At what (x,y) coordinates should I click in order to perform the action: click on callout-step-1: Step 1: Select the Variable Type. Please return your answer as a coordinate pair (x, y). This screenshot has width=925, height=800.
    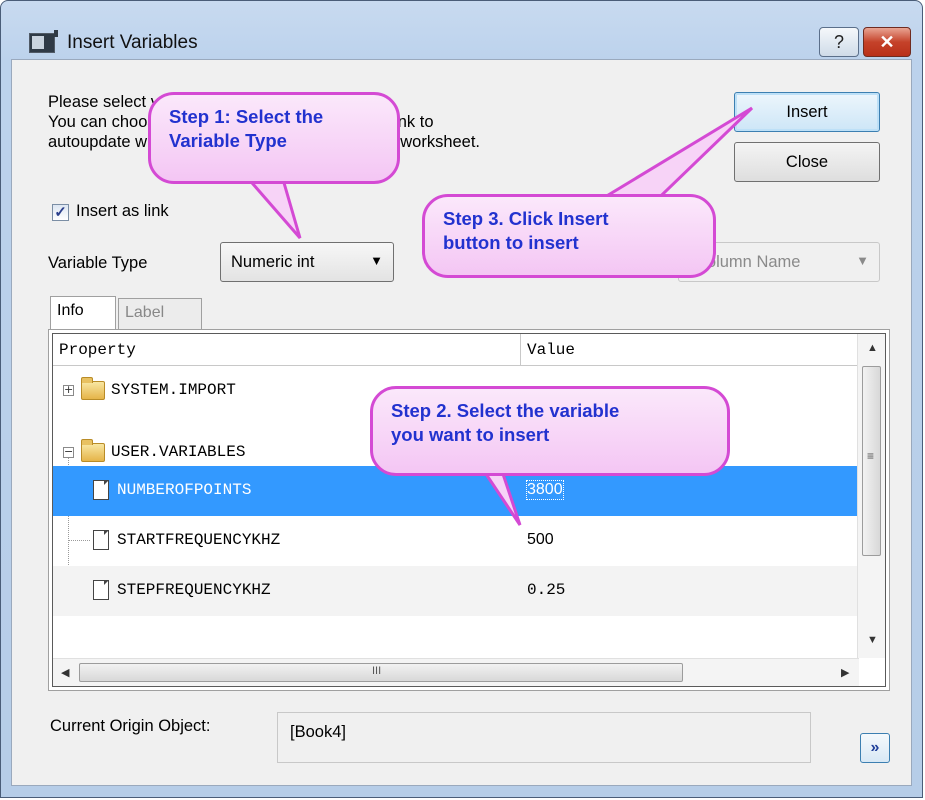
    Looking at the image, I should click on (274, 138).